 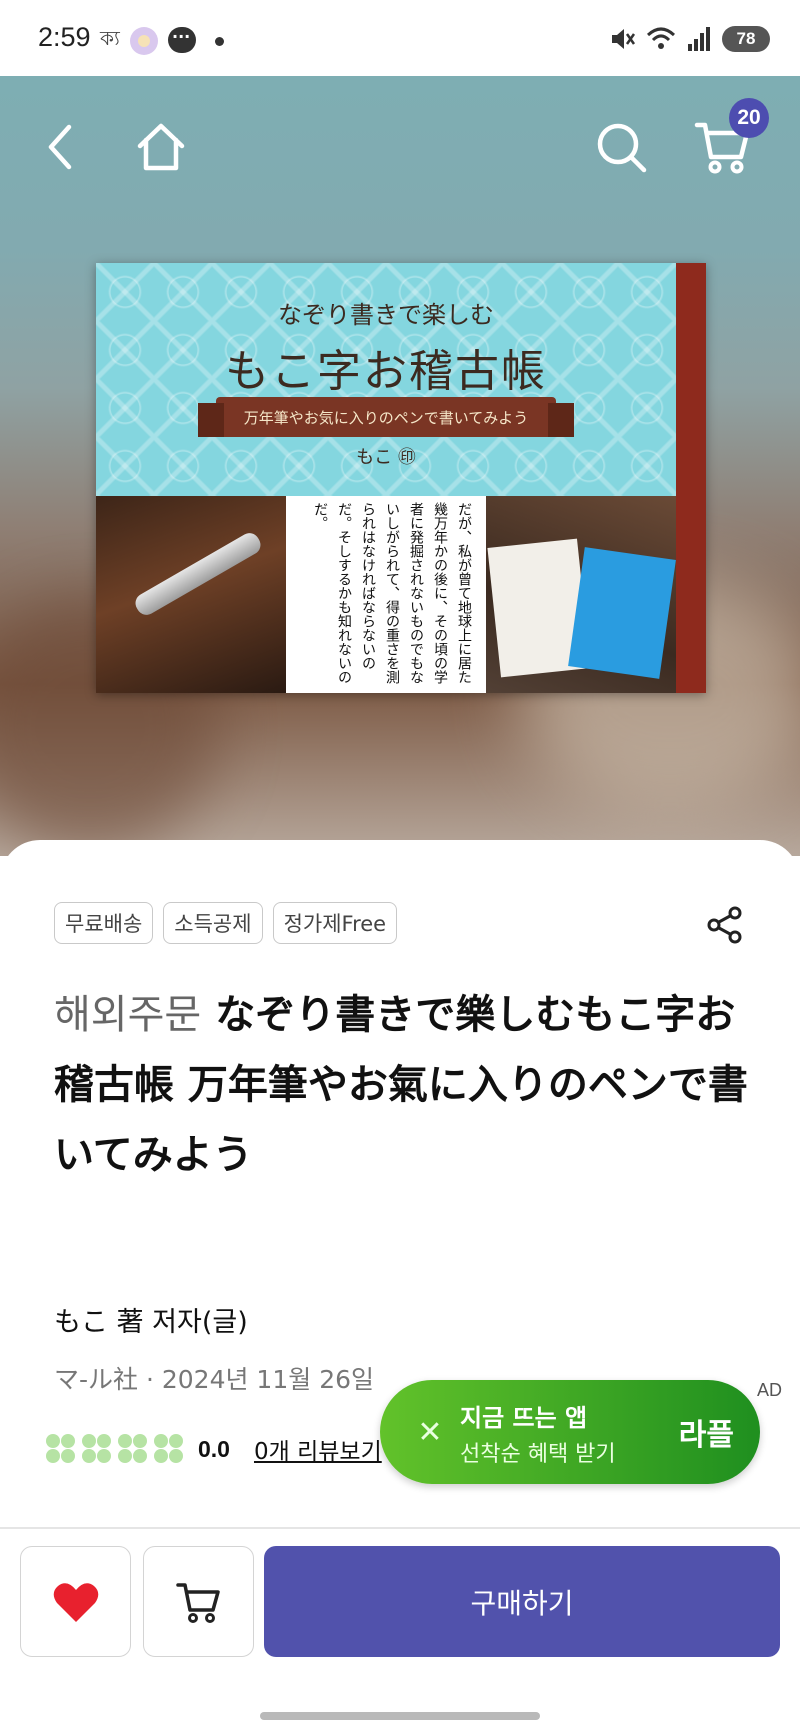 What do you see at coordinates (219, 41) in the screenshot?
I see `more-notifications-dot-icon` at bounding box center [219, 41].